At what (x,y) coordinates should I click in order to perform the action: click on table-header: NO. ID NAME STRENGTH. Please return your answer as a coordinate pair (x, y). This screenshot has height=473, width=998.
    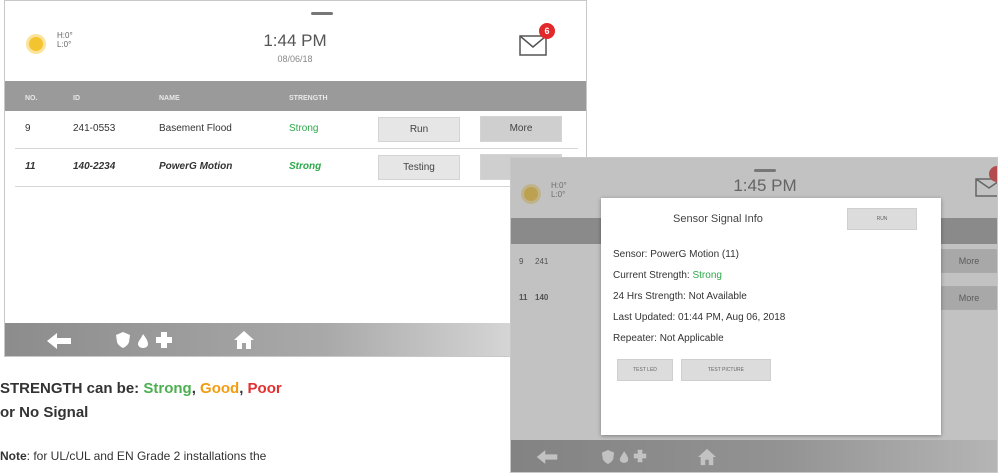
    Looking at the image, I should click on (295, 96).